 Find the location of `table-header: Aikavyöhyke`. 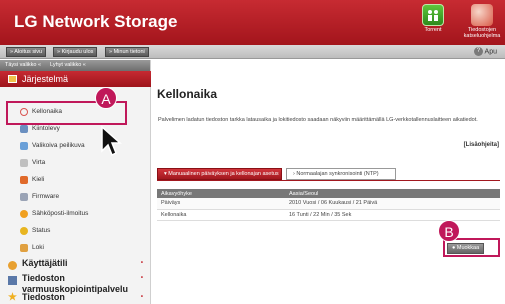

table-header: Aikavyöhyke is located at coordinates (221, 193).